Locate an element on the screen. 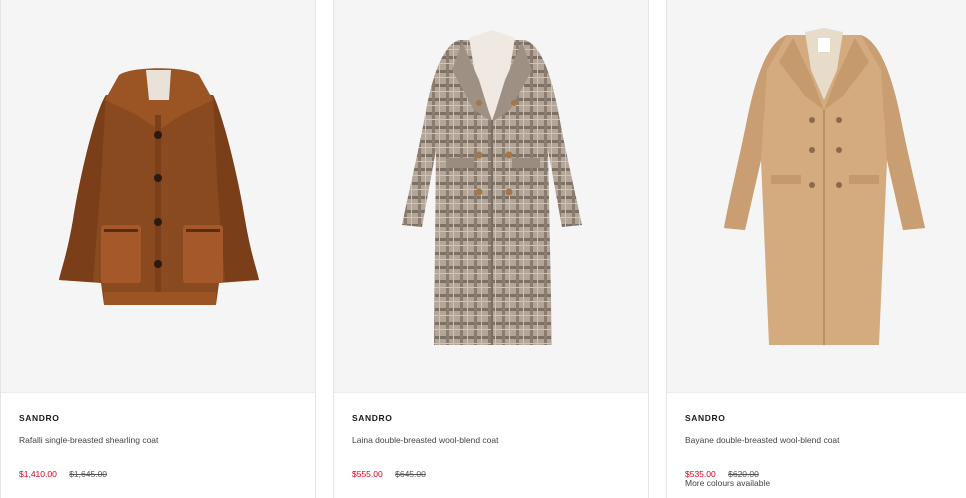 The width and height of the screenshot is (966, 498). product-prices: $1,410.00 $1,645.00 is located at coordinates (63, 474).